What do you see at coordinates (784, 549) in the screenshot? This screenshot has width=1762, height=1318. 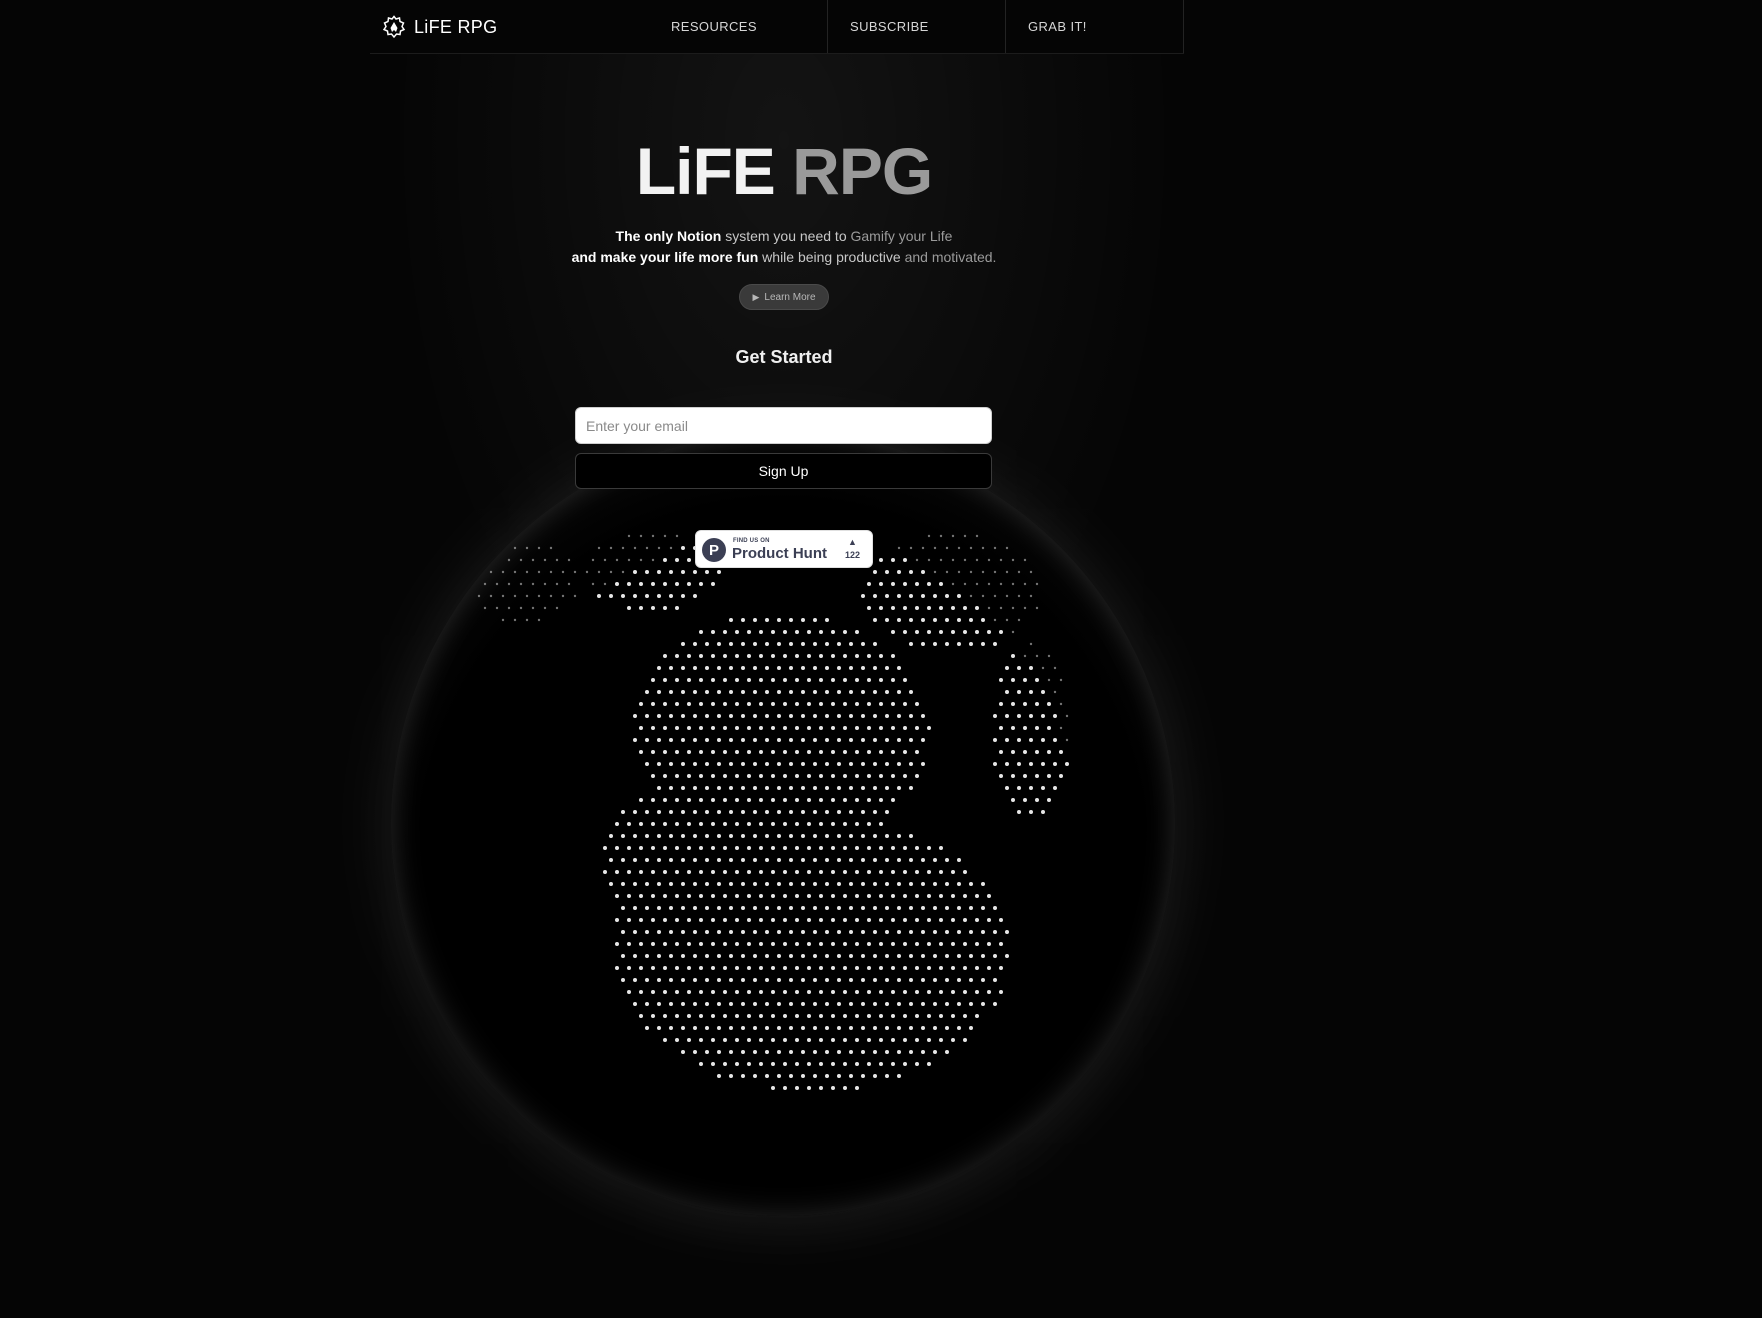 I see `product-hunt-badge: P FIND US ON Product Hunt ▲ 122` at bounding box center [784, 549].